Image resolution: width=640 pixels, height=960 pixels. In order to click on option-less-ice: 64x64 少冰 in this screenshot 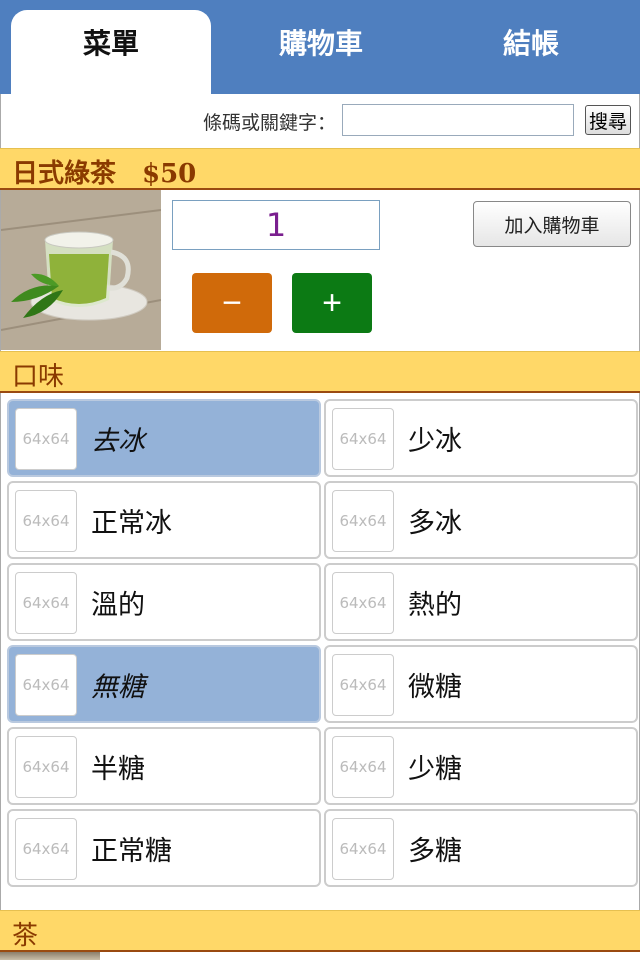, I will do `click(481, 438)`.